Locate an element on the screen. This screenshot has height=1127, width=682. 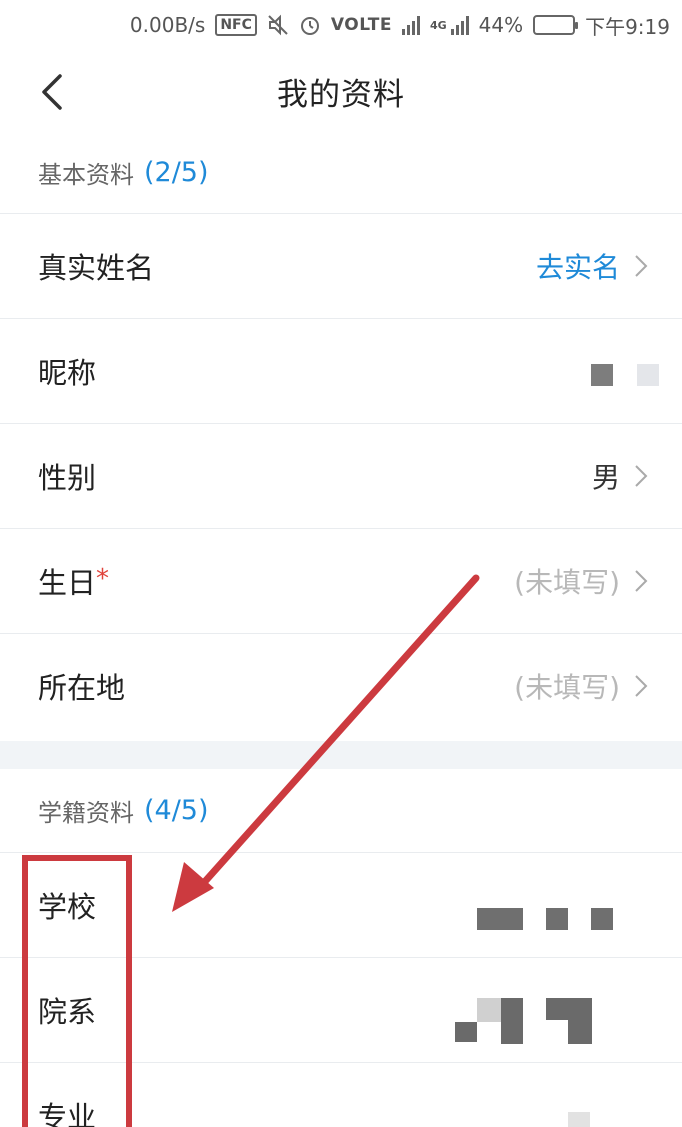
section-title: 基本资料 is located at coordinates (86, 174).